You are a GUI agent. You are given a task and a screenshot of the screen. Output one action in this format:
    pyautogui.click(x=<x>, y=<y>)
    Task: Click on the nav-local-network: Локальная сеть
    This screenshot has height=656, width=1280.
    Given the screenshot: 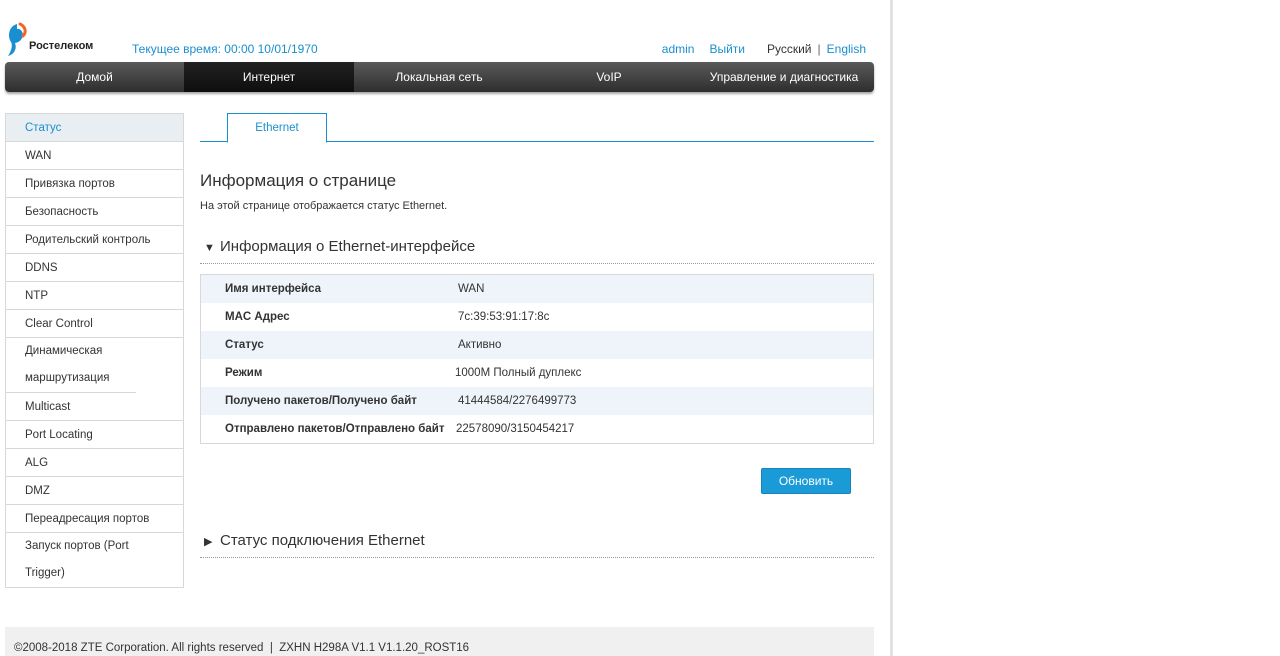 What is the action you would take?
    pyautogui.click(x=439, y=77)
    